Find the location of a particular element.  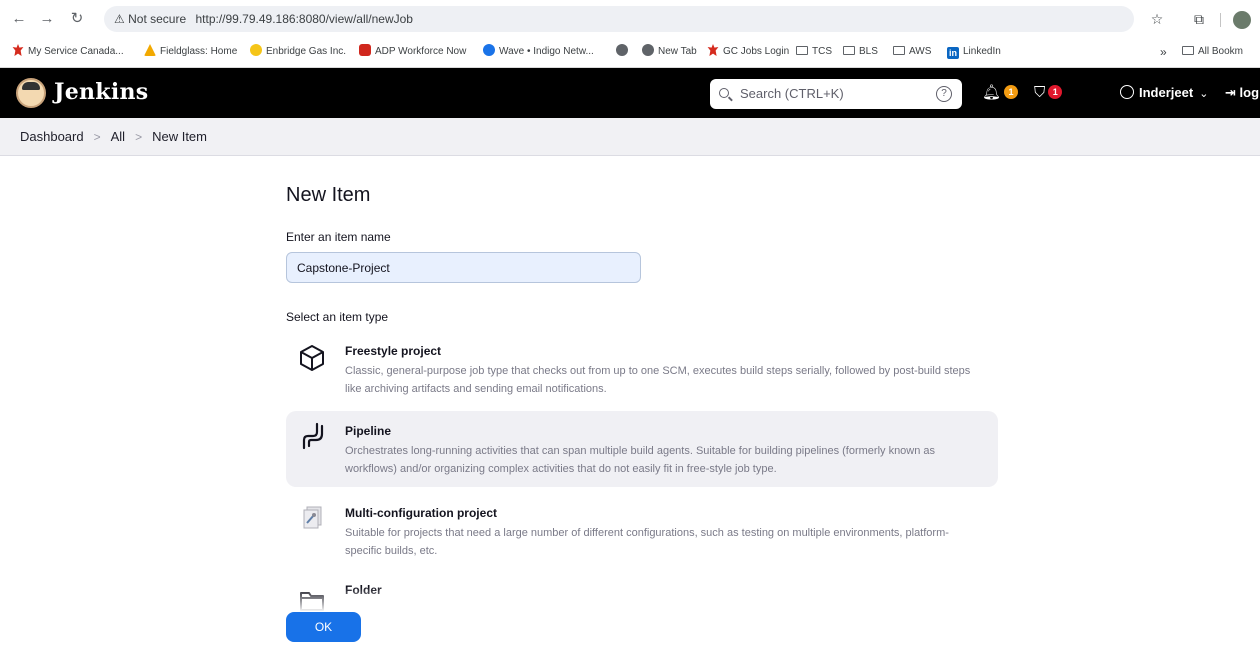

item-name-label: Enter an item name is located at coordinates (338, 237).